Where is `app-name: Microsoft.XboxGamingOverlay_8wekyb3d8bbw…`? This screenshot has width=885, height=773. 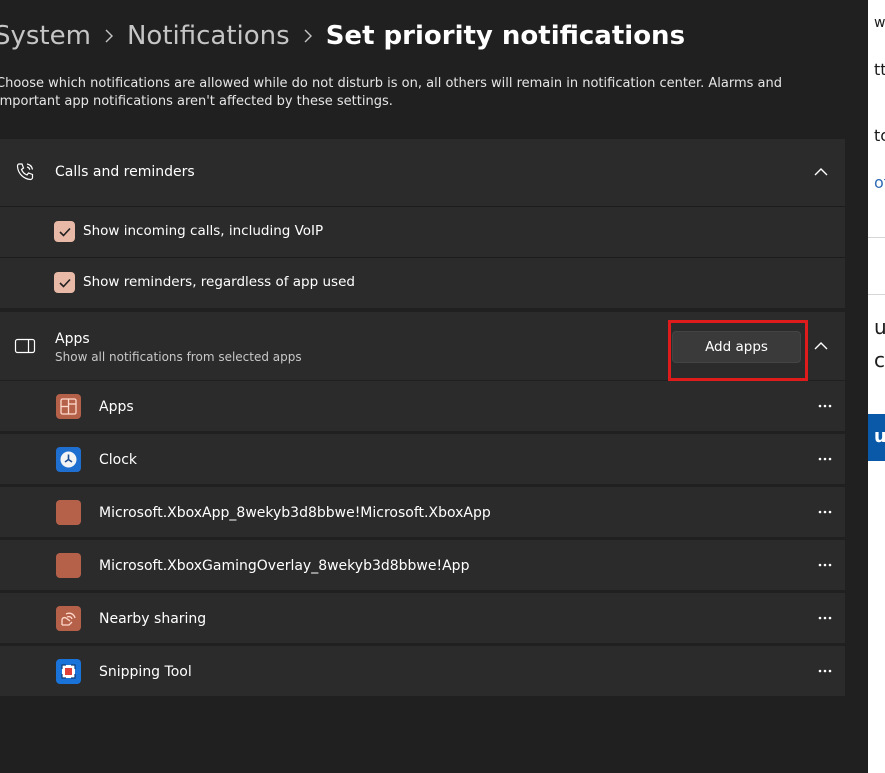 app-name: Microsoft.XboxGamingOverlay_8wekyb3d8bbw… is located at coordinates (284, 566).